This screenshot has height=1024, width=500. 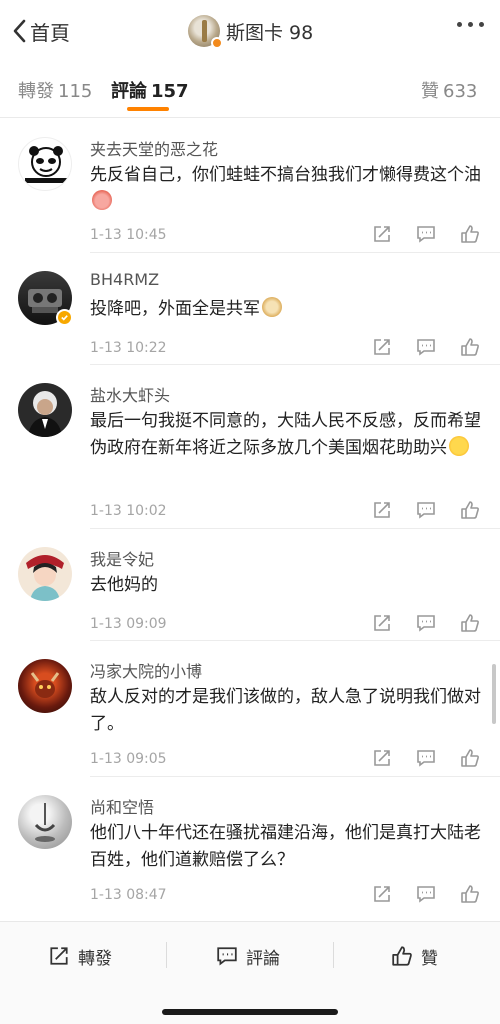 What do you see at coordinates (128, 895) in the screenshot?
I see `comment-time: 1-13 08:47` at bounding box center [128, 895].